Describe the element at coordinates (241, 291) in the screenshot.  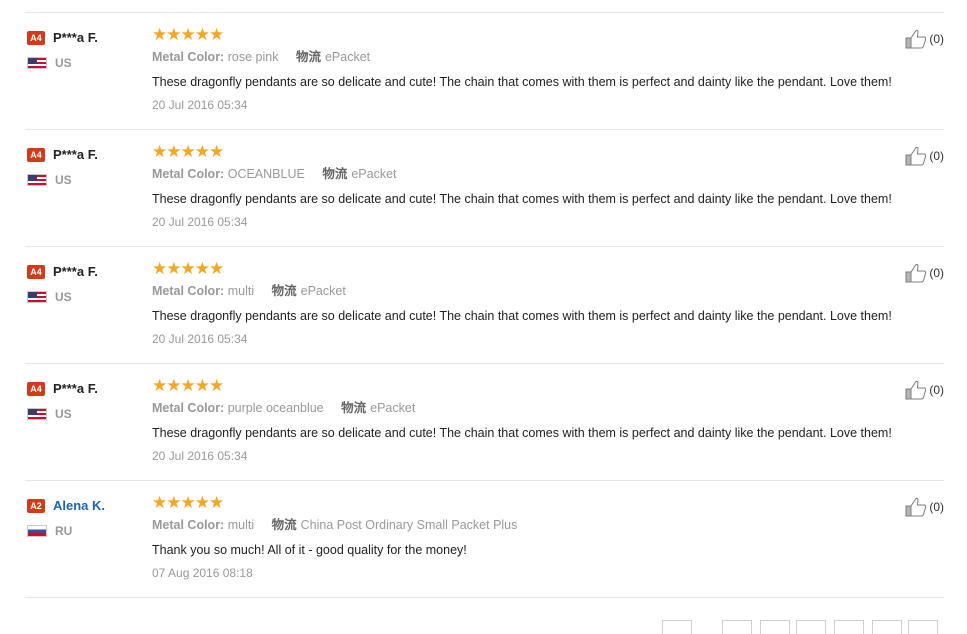
I see `attribute-value: multi` at that location.